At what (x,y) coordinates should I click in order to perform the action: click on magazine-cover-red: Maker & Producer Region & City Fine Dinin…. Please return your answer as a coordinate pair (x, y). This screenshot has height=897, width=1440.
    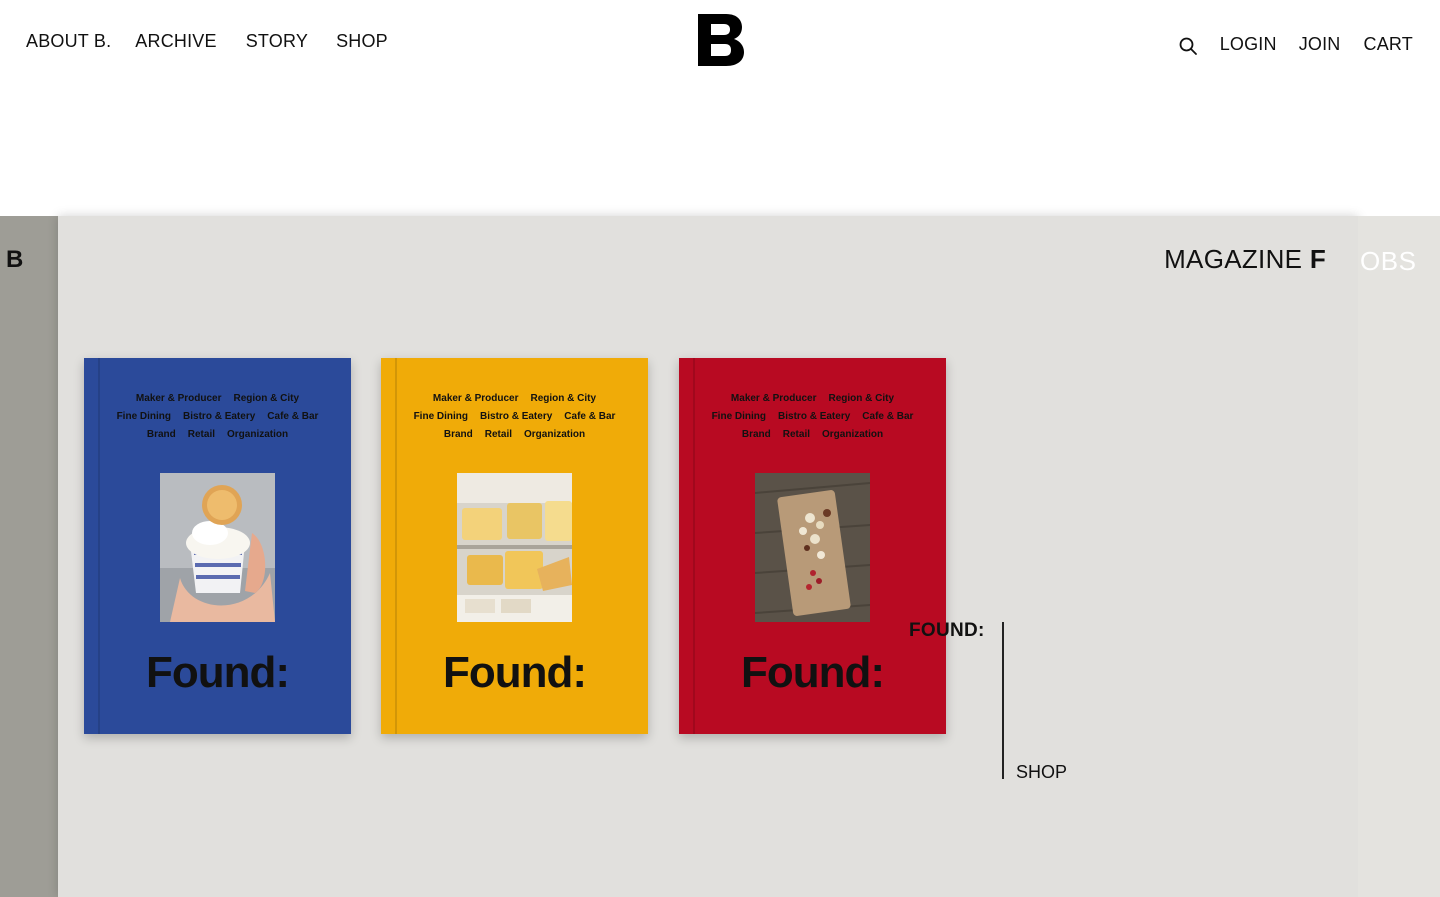
    Looking at the image, I should click on (812, 546).